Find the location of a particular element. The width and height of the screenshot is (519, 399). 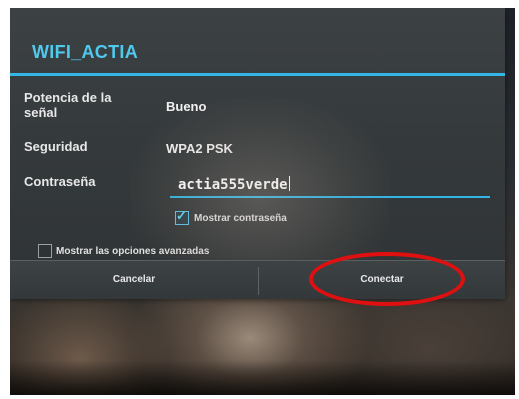

password-field-underline is located at coordinates (330, 197).